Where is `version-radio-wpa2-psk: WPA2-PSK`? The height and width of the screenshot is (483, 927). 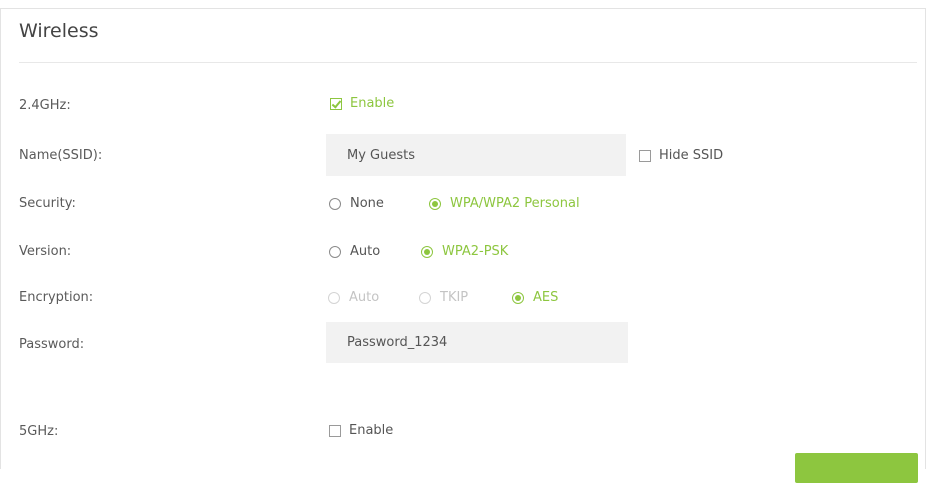 version-radio-wpa2-psk: WPA2-PSK is located at coordinates (464, 251).